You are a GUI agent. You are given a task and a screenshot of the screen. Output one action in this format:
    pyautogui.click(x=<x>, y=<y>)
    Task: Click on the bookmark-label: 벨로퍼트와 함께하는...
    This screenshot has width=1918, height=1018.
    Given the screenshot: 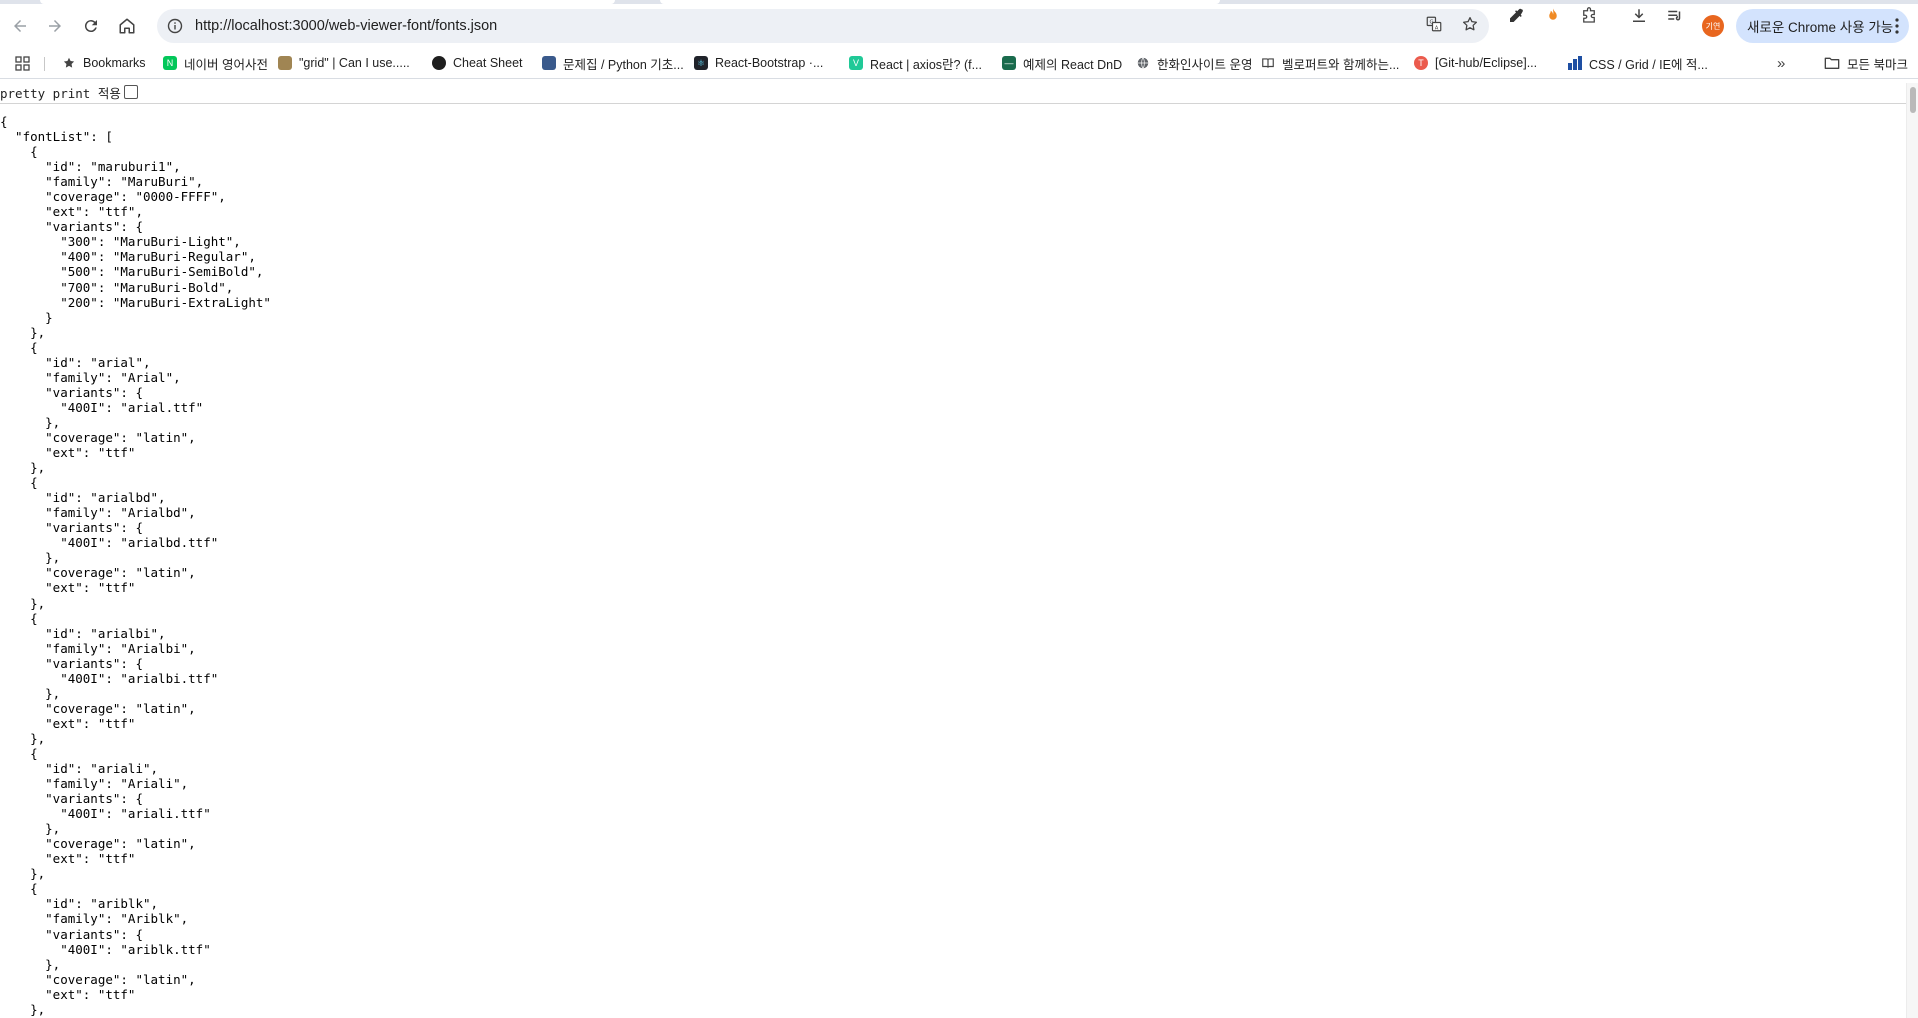 What is the action you would take?
    pyautogui.click(x=1341, y=64)
    